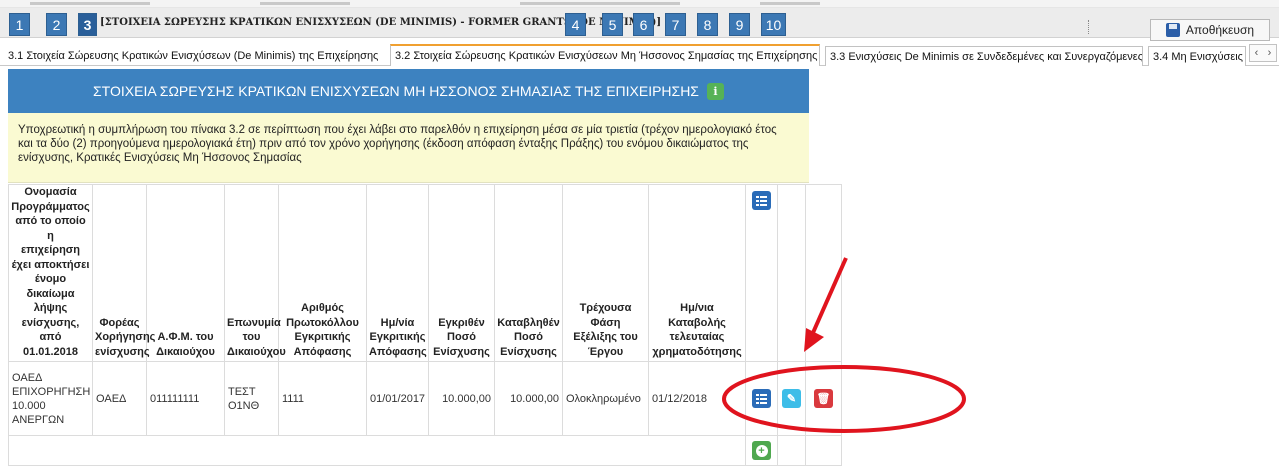  I want to click on header-agency: Φορέας Χορήγησης ενίσχυσης, so click(123, 273).